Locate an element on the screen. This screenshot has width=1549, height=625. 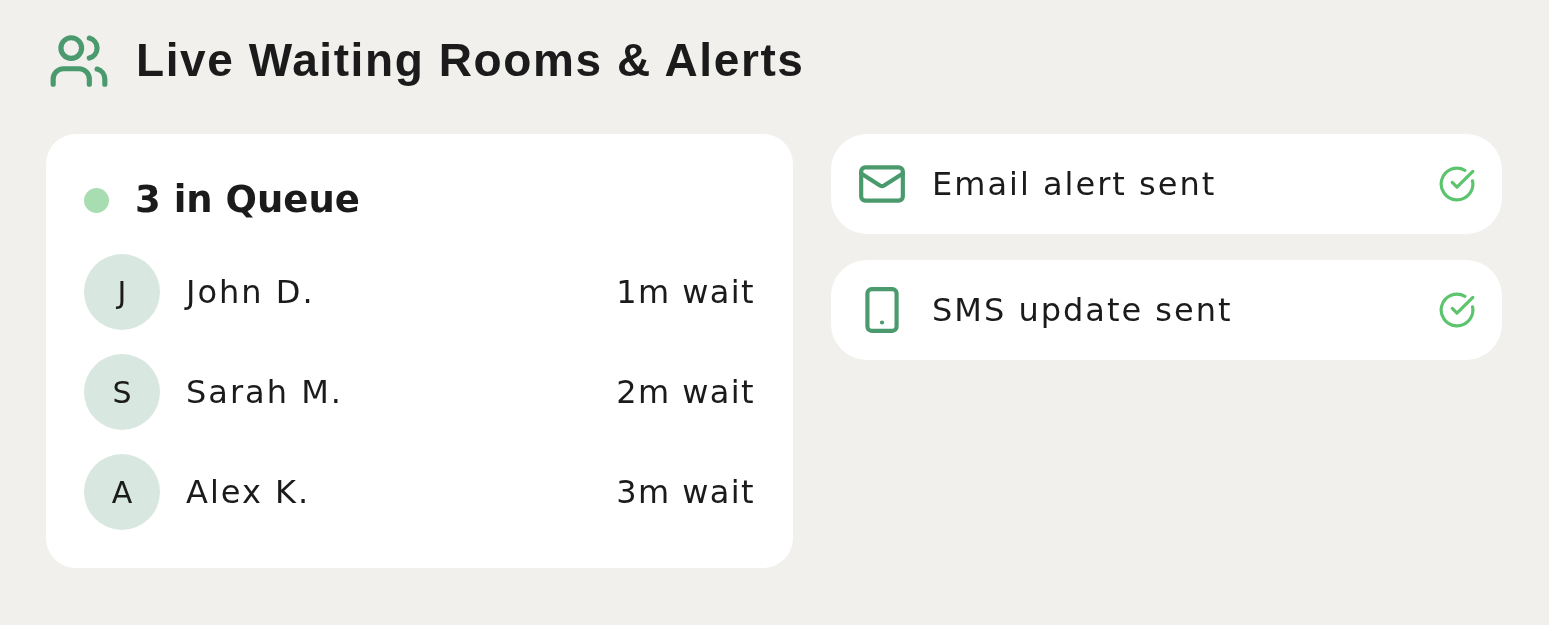
alert-label: Email alert sent is located at coordinates (1074, 184).